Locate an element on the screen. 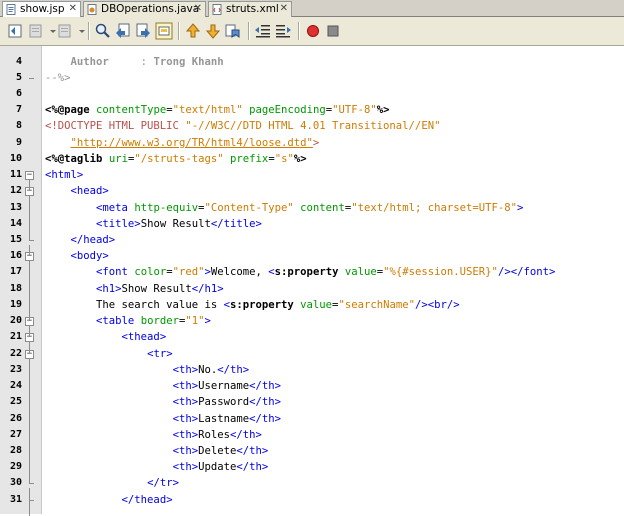 The image size is (624, 516). code-token: Delete is located at coordinates (217, 451).